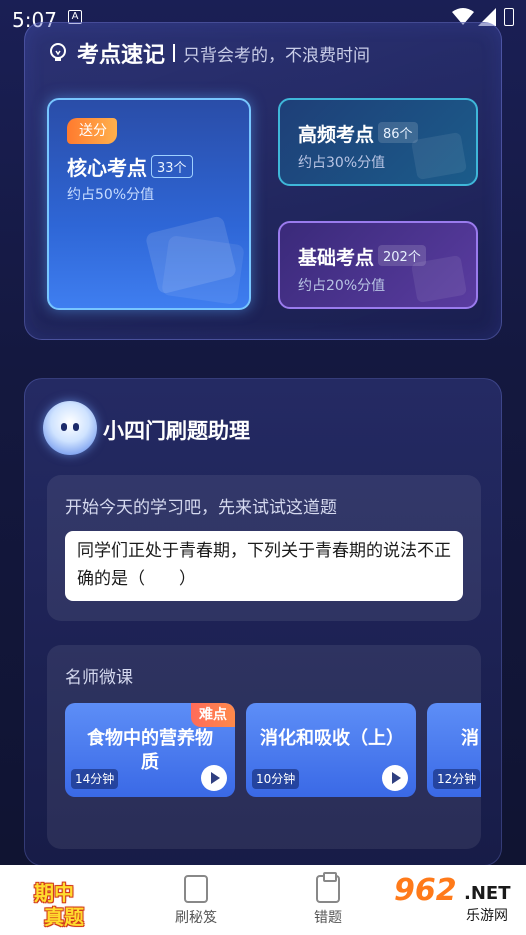 This screenshot has width=526, height=935. What do you see at coordinates (336, 258) in the screenshot?
I see `basic-points-label: 基础考点` at bounding box center [336, 258].